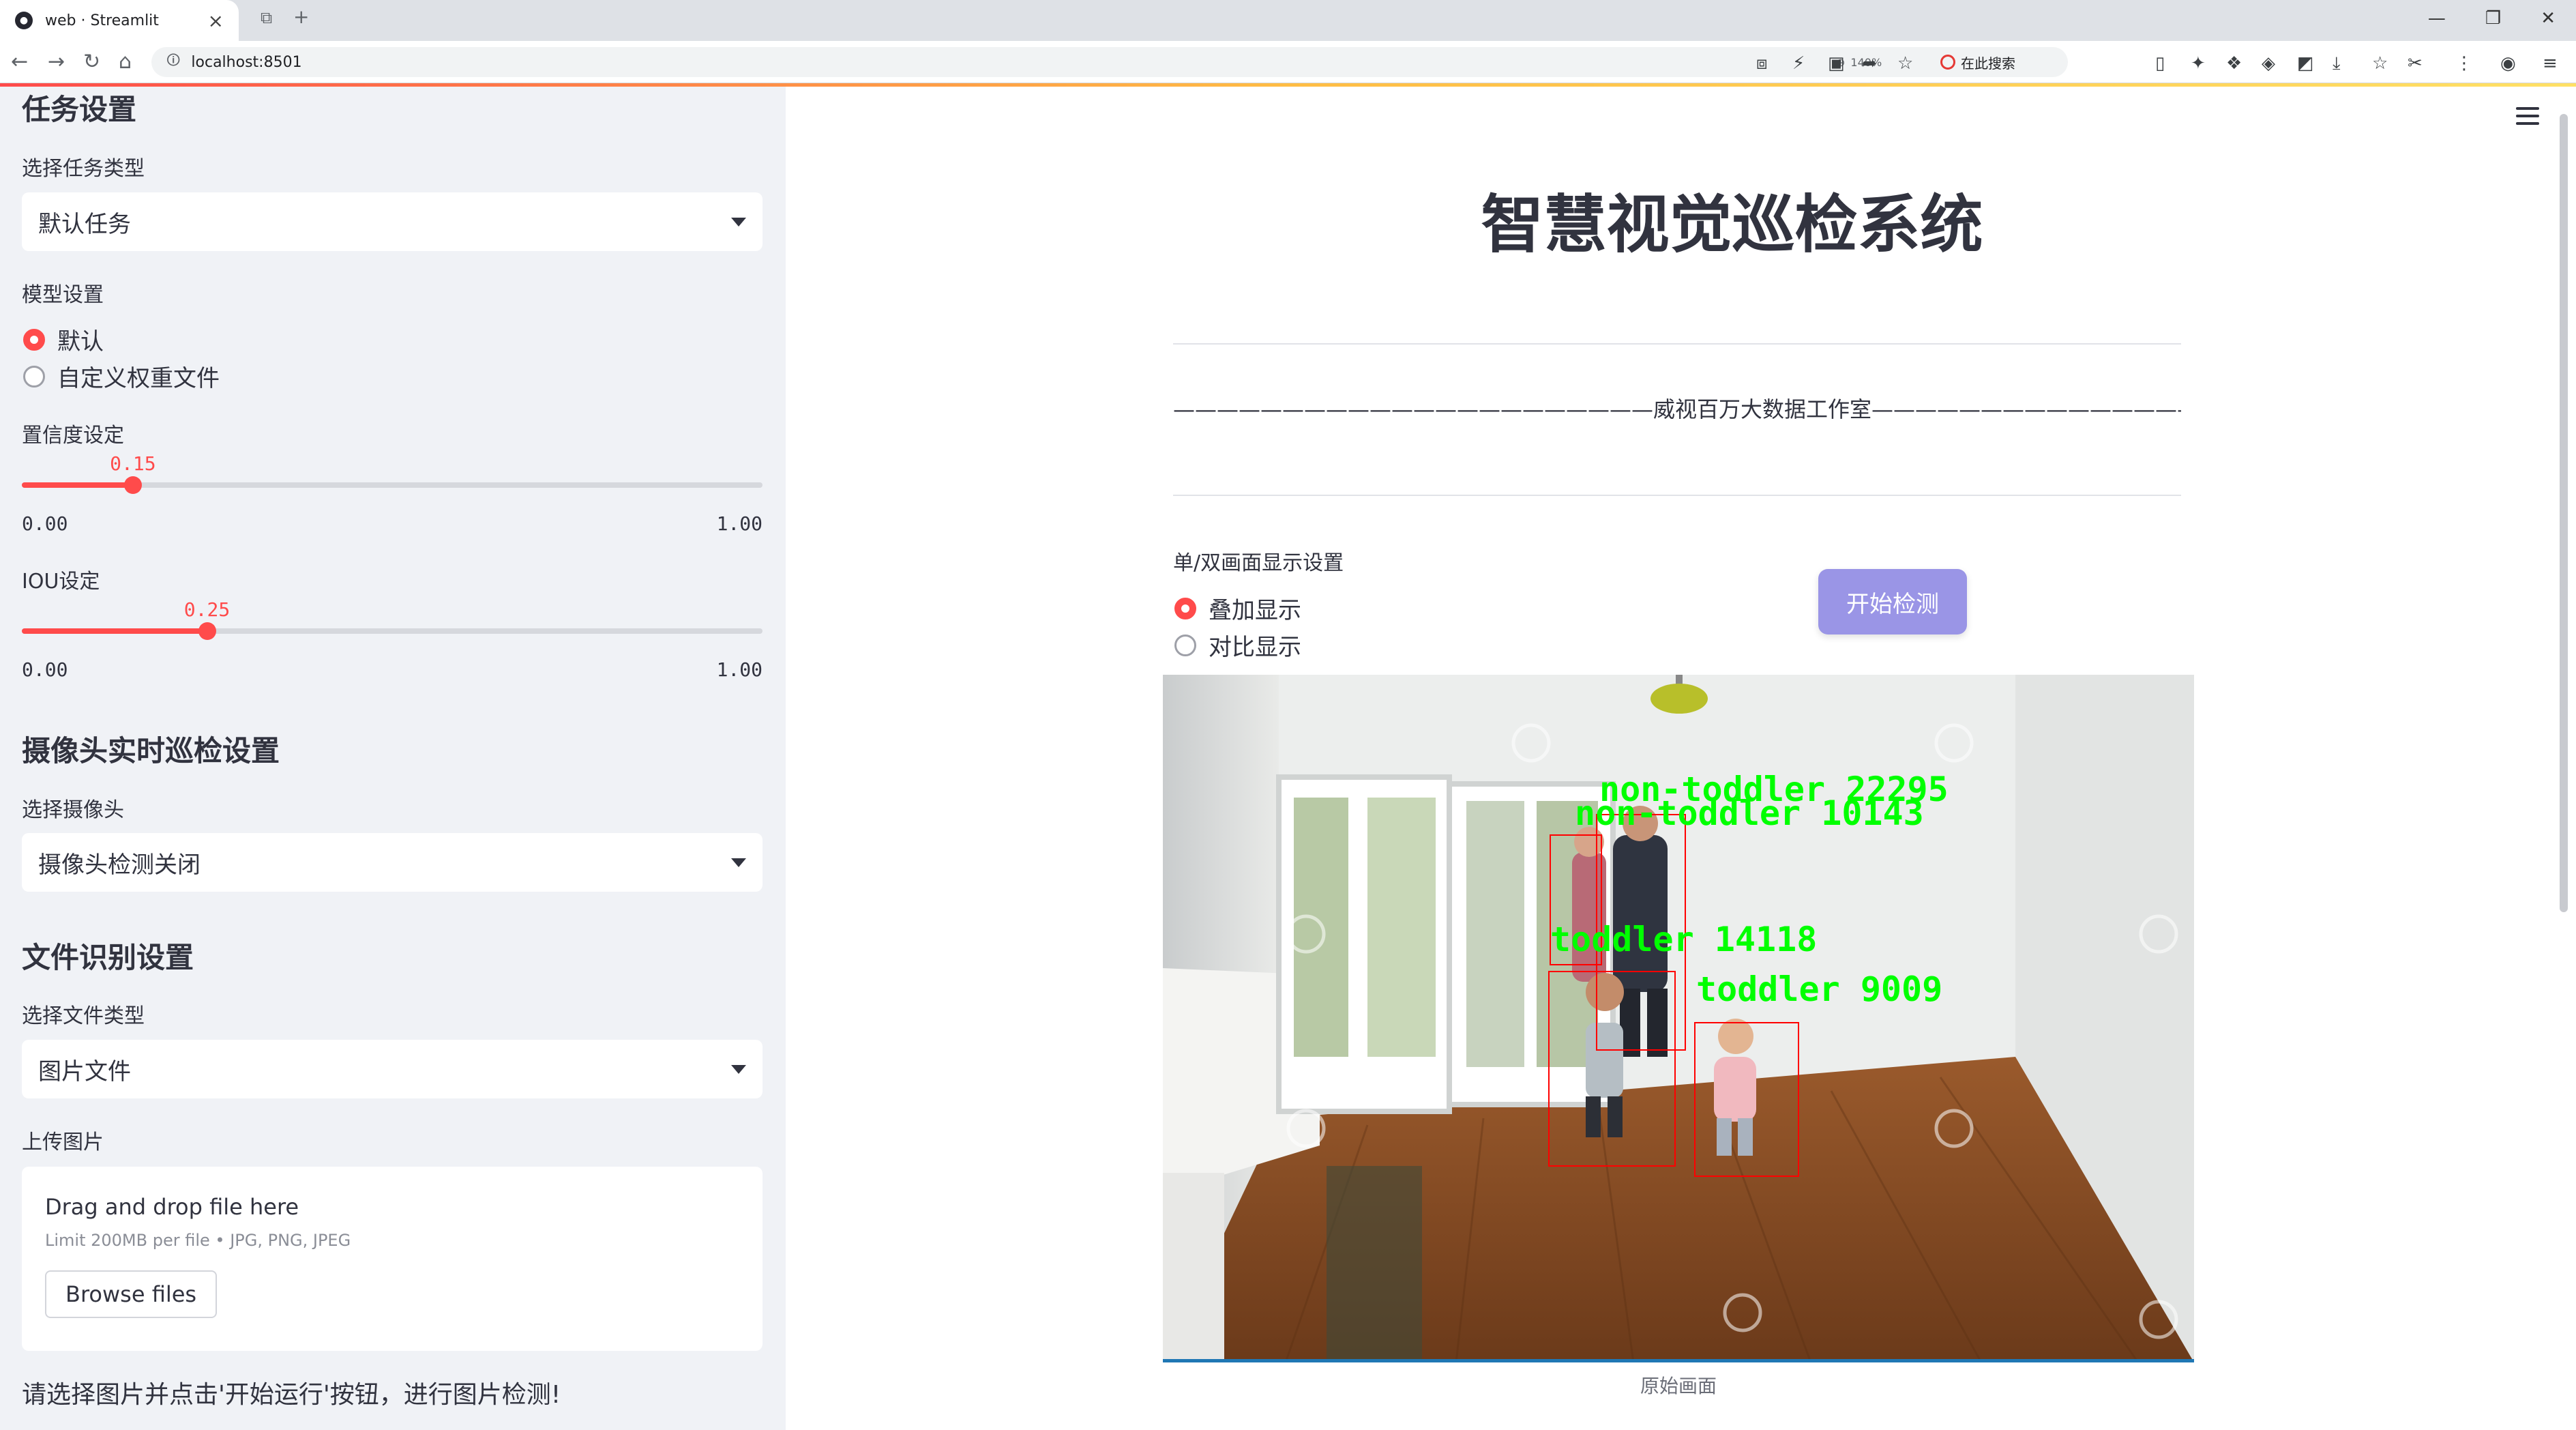 The height and width of the screenshot is (1430, 2576). What do you see at coordinates (1683, 940) in the screenshot?
I see `detection-label-2: toddler 14118` at bounding box center [1683, 940].